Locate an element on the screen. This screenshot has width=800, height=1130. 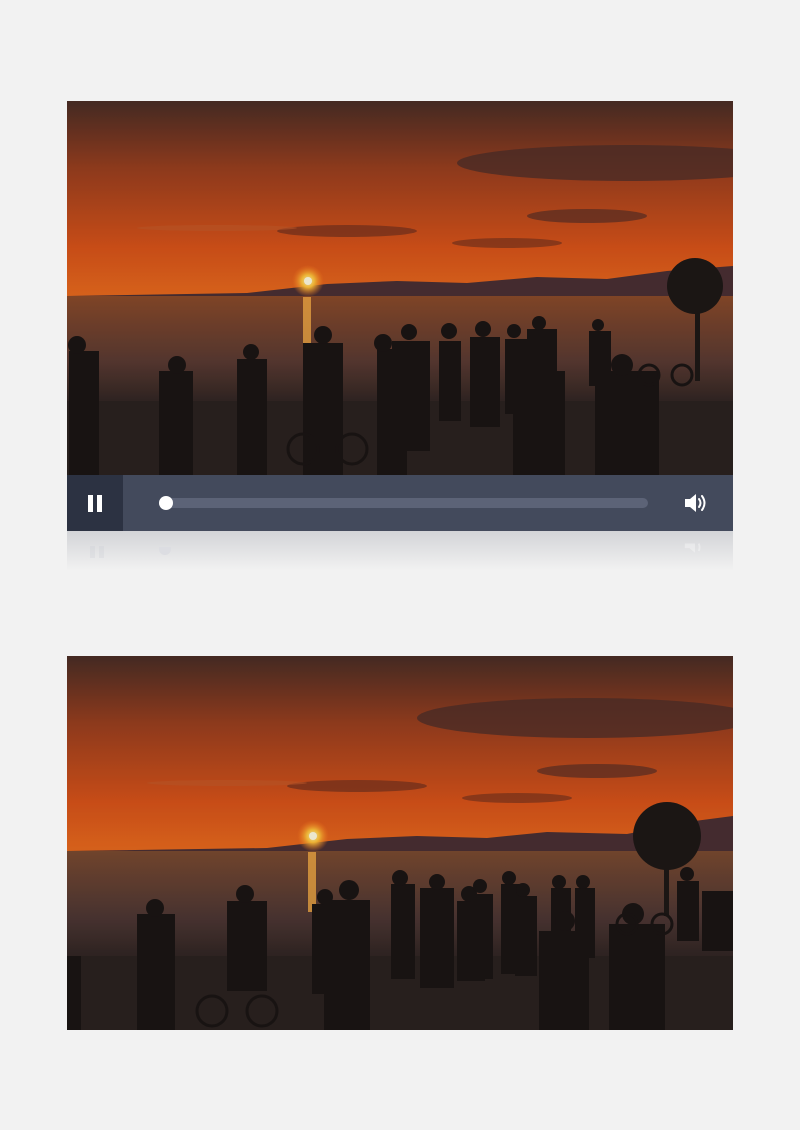
pause-button is located at coordinates (95, 503).